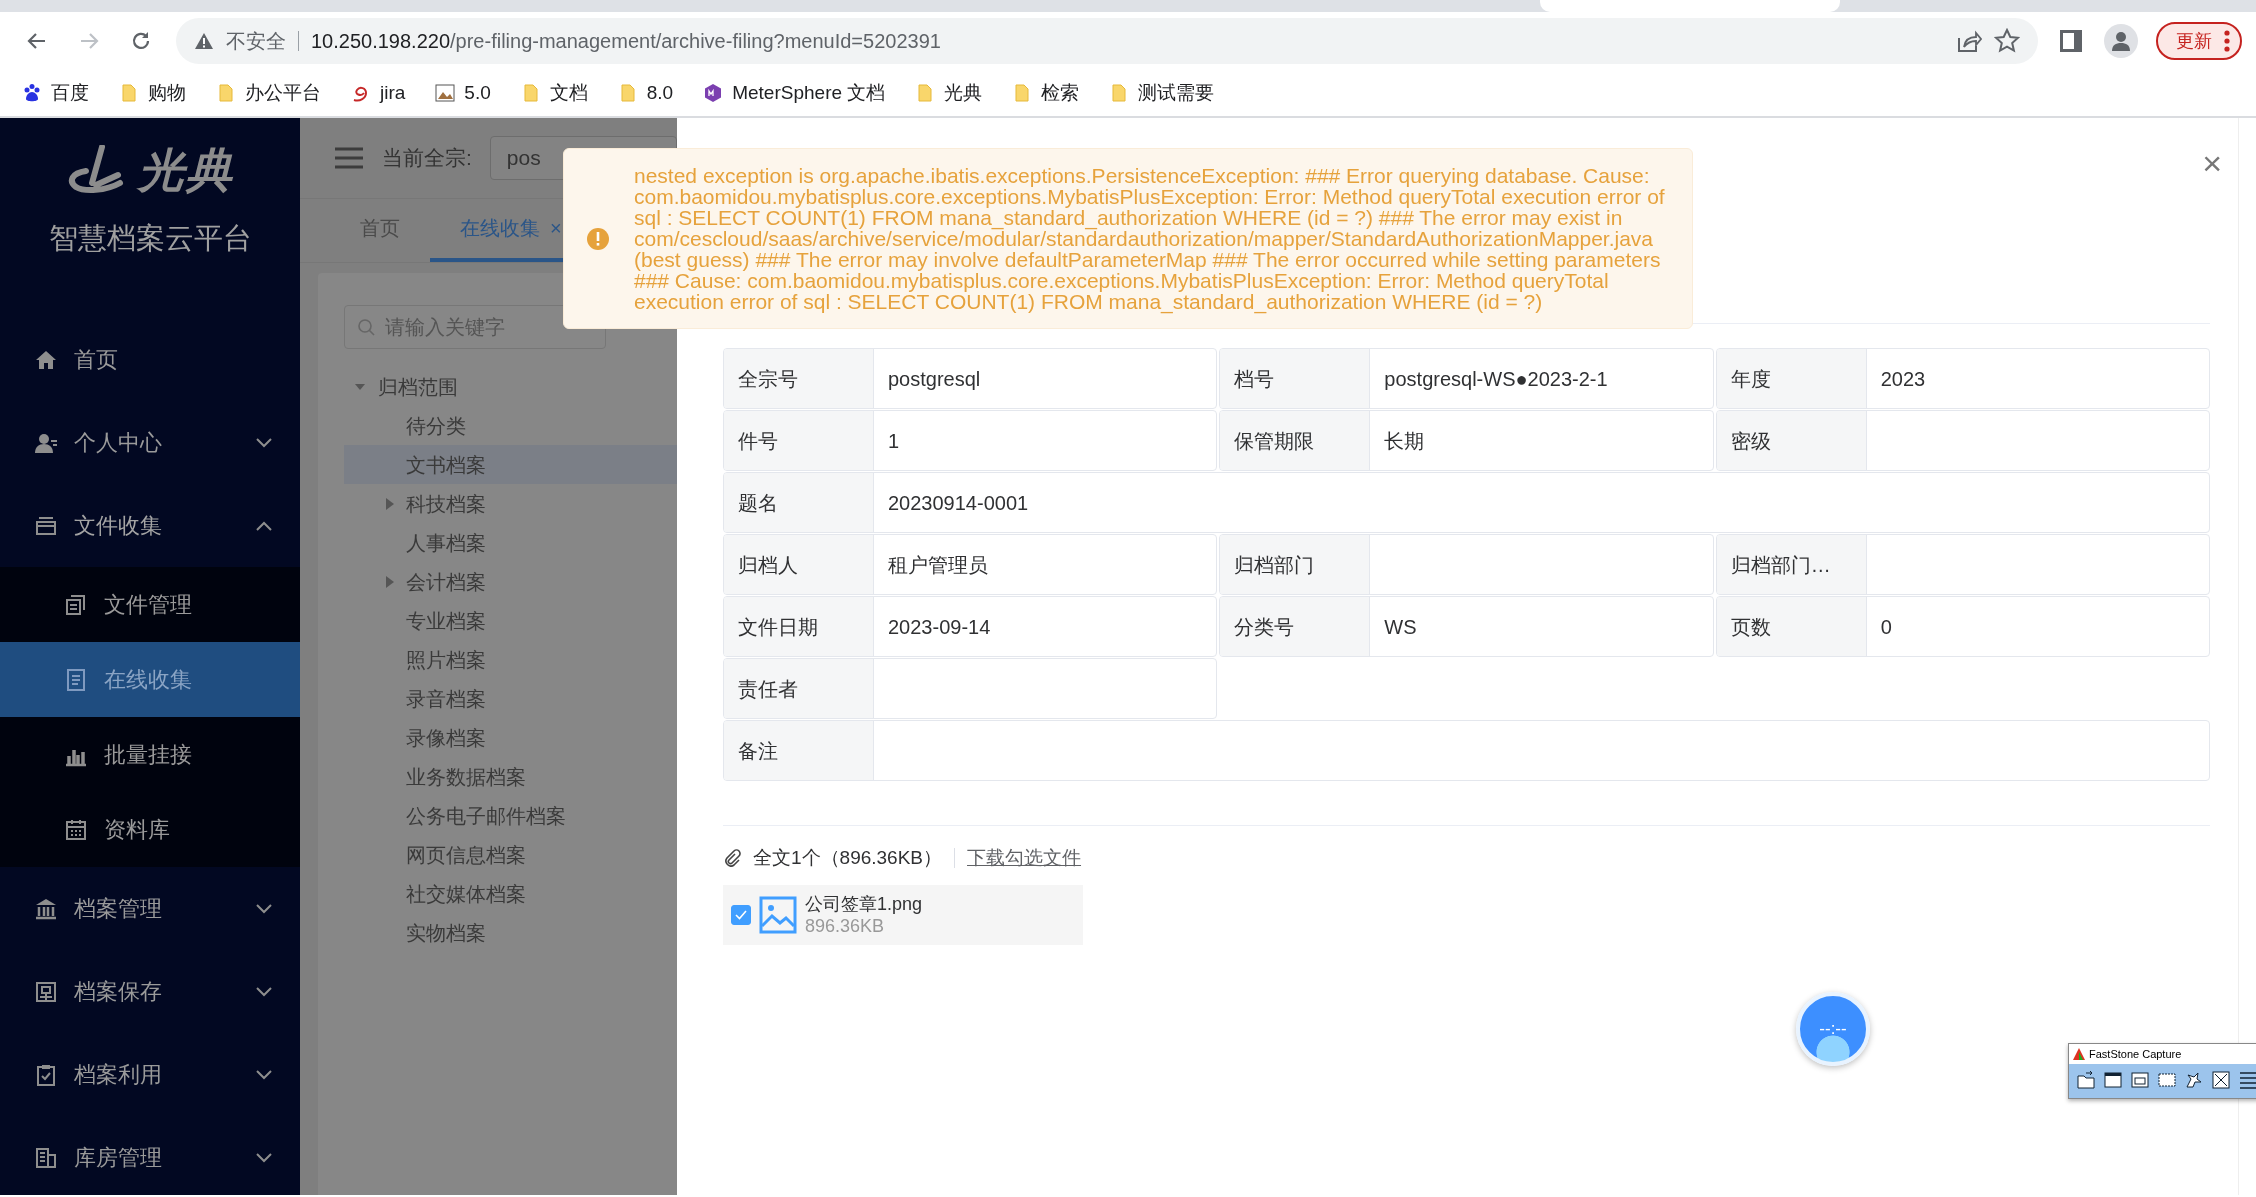  Describe the element at coordinates (864, 903) in the screenshot. I see `file-name: 公司签章1.png` at that location.